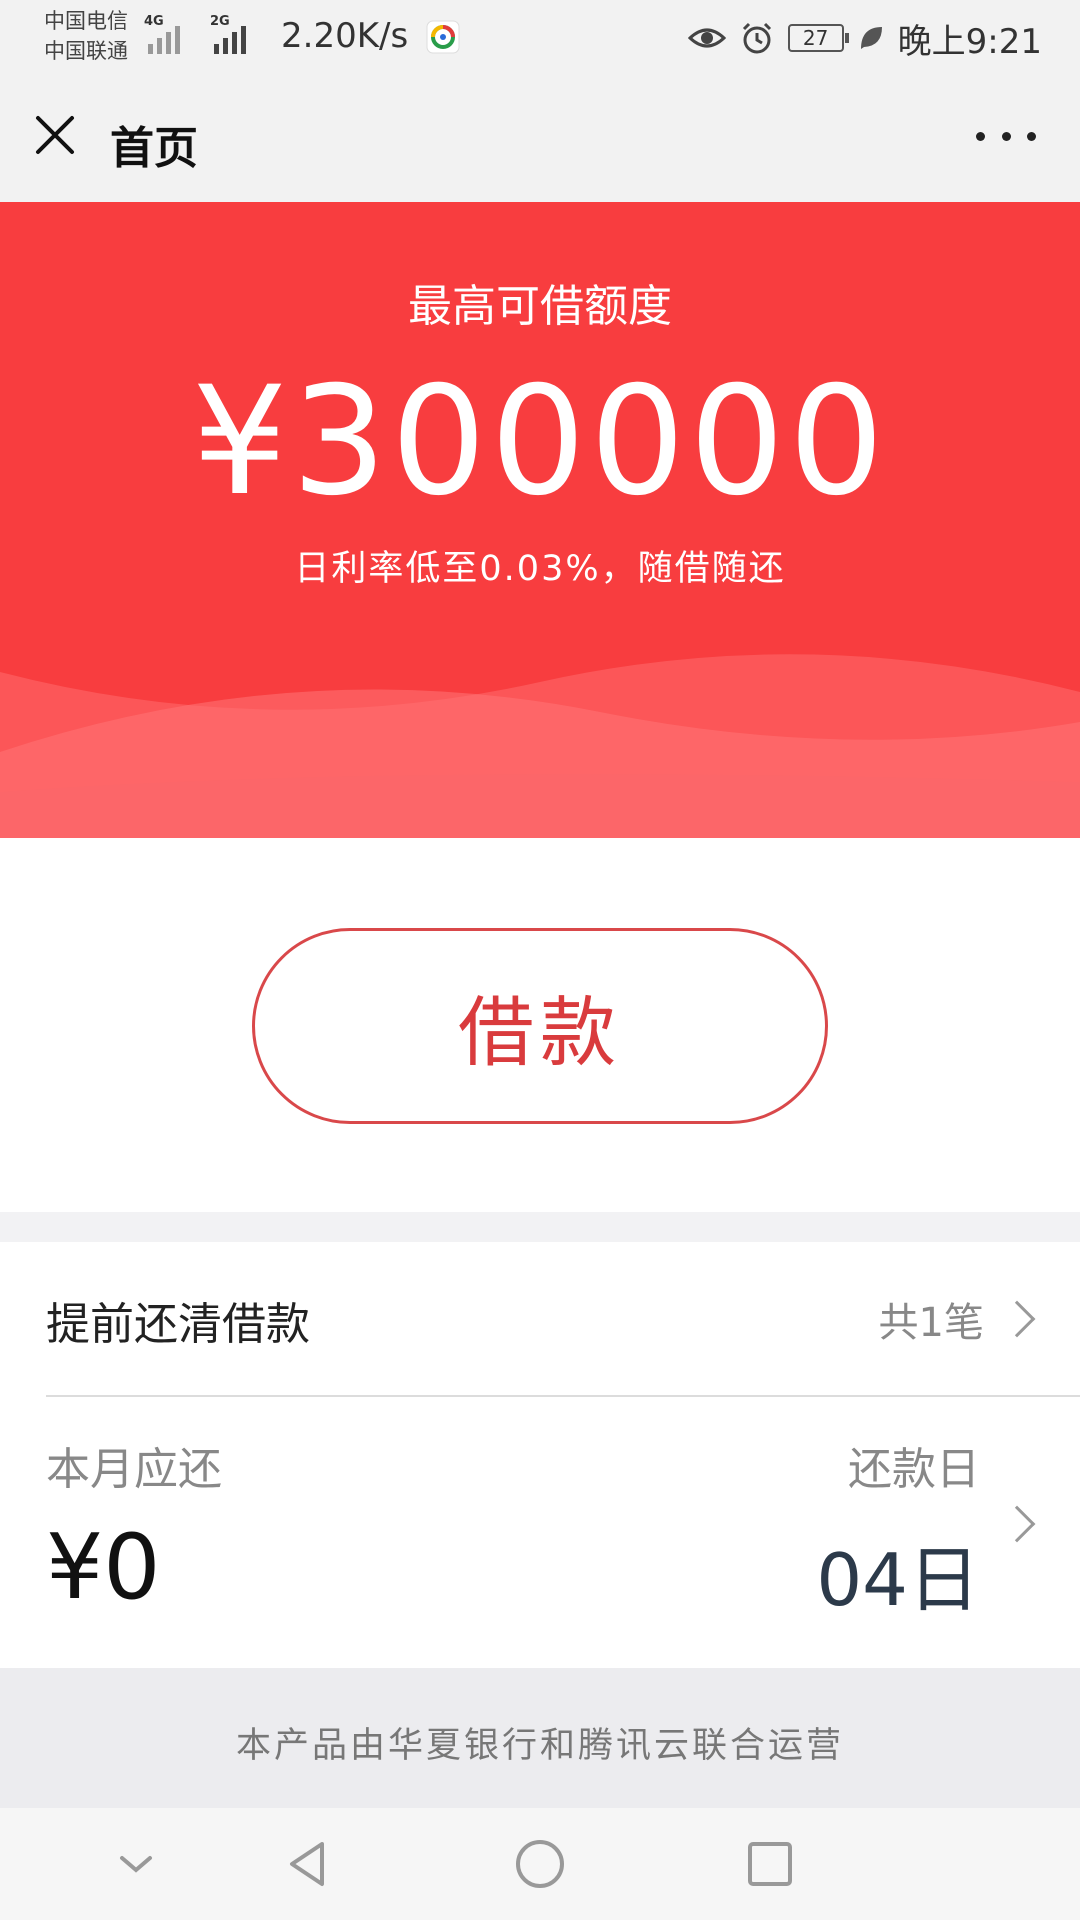 The image size is (1080, 1920). I want to click on signal-1-icon: 4G, so click(170, 34).